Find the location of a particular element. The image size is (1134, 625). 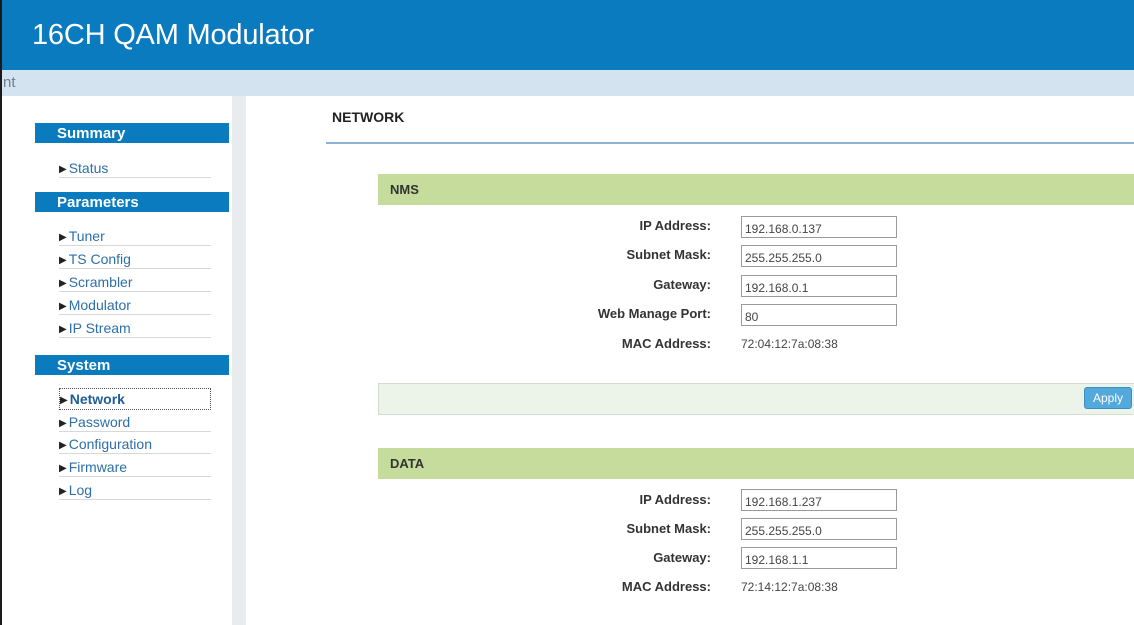

sidebar-item-configuration: ▶ Configuration is located at coordinates (135, 443).